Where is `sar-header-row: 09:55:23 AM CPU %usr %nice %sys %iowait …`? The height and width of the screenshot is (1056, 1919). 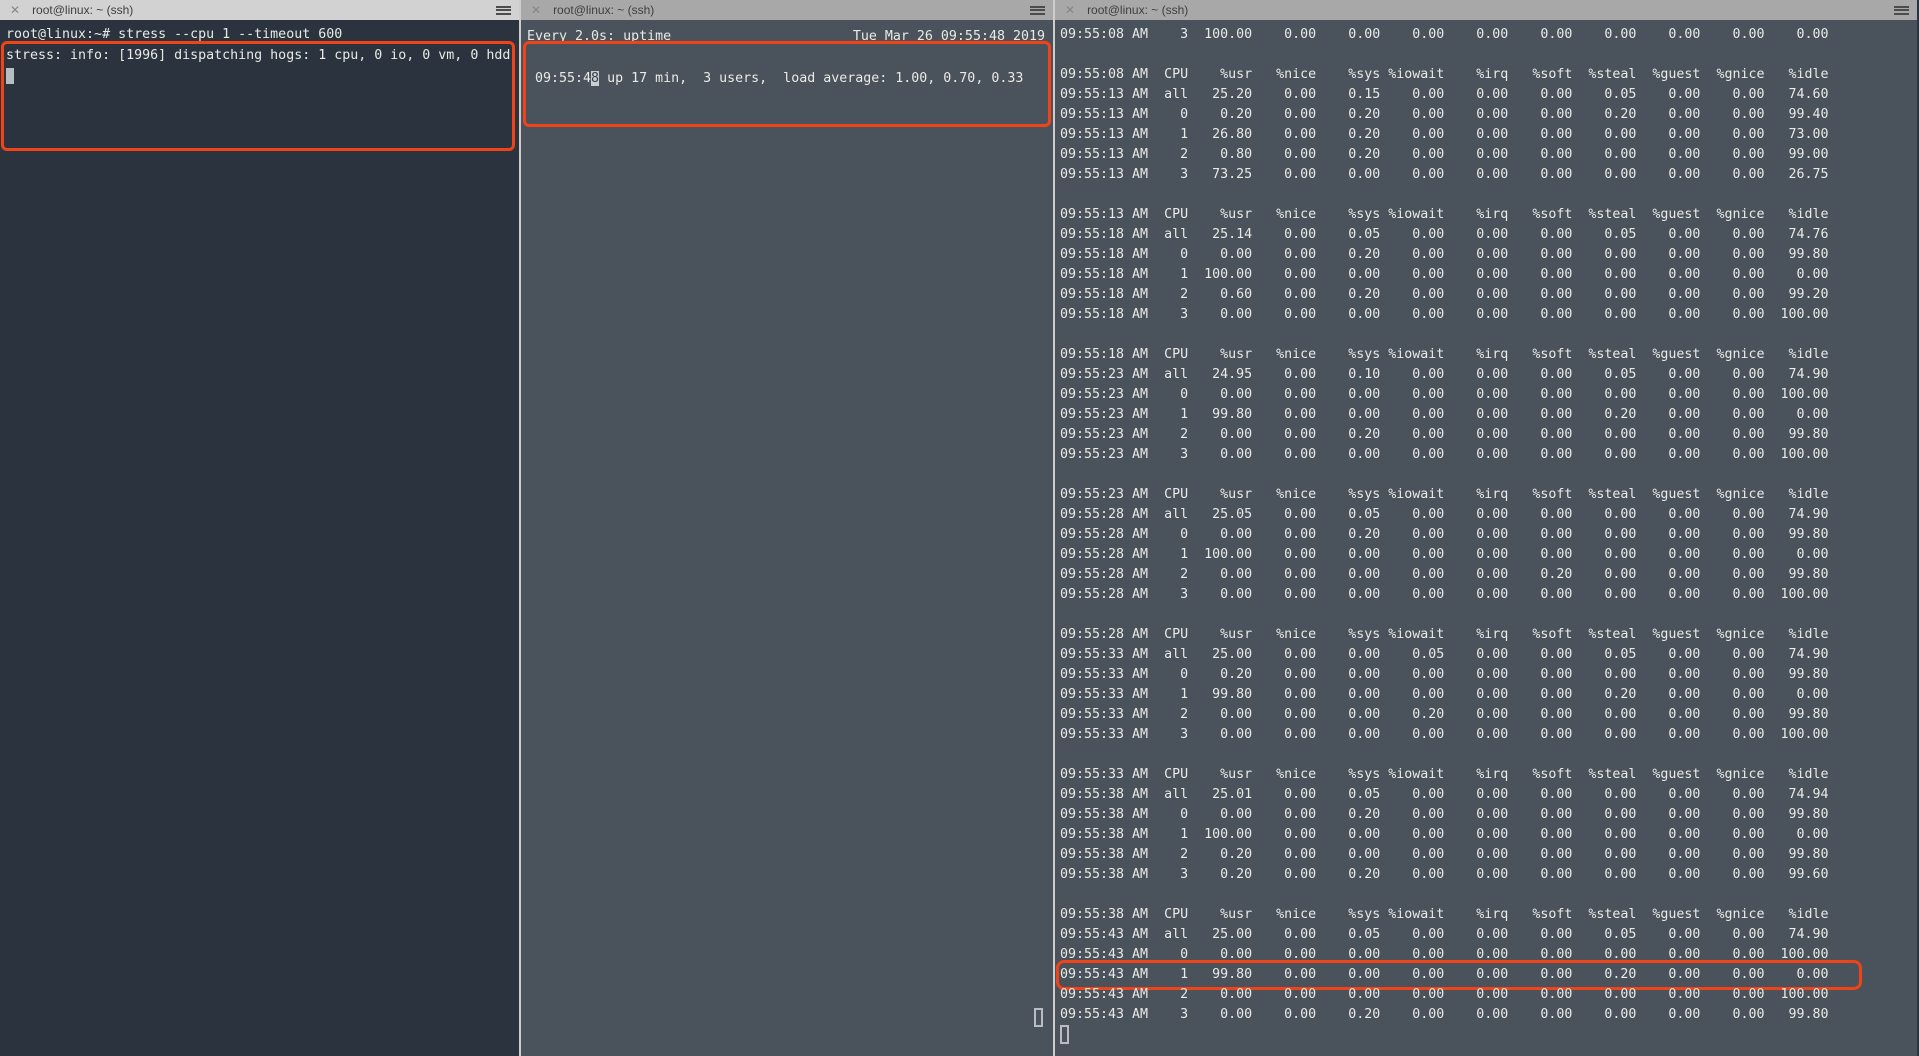
sar-header-row: 09:55:23 AM CPU %usr %nice %sys %iowait … is located at coordinates (1444, 494).